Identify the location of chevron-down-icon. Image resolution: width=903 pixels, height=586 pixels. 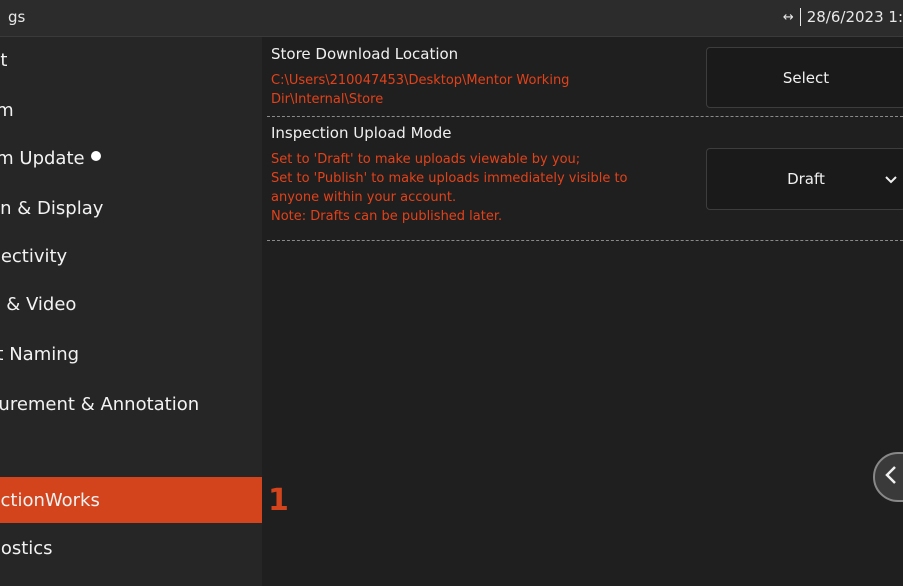
(891, 179).